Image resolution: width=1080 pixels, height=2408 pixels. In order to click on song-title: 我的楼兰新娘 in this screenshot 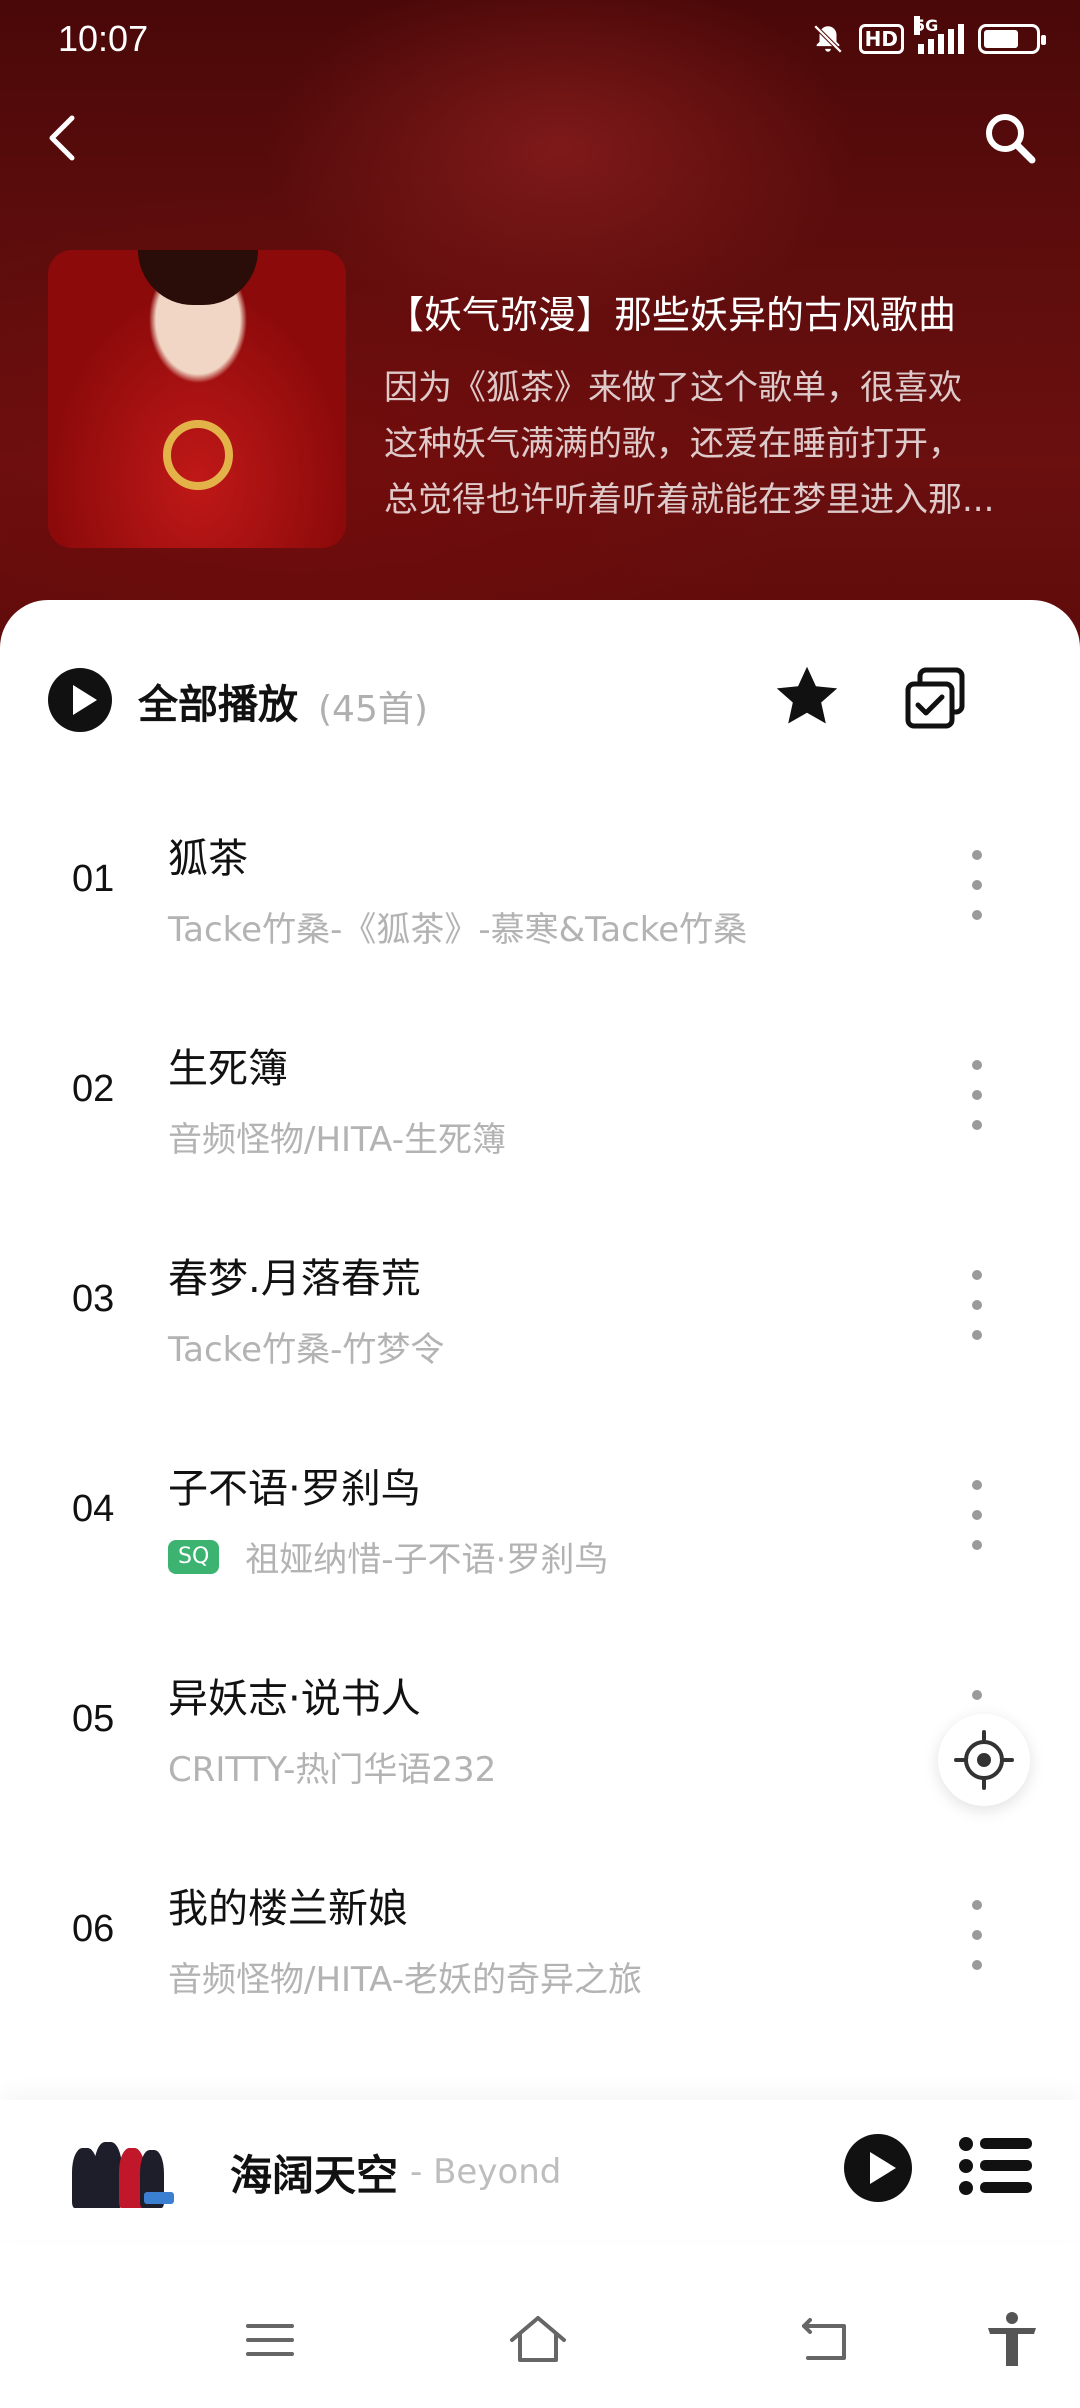, I will do `click(288, 1909)`.